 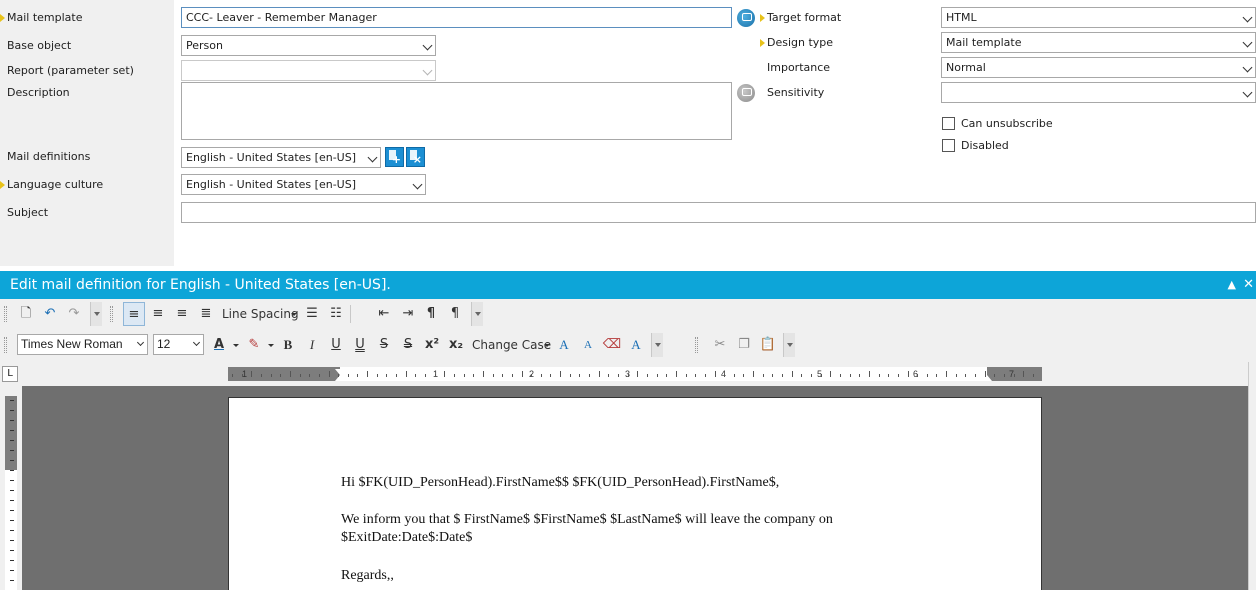 I want to click on bold-icon: B, so click(x=288, y=345).